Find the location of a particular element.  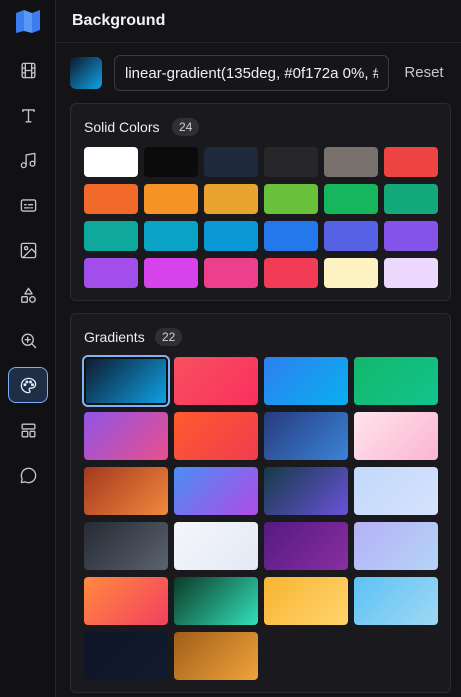

sidebar-item-audio is located at coordinates (28, 160).